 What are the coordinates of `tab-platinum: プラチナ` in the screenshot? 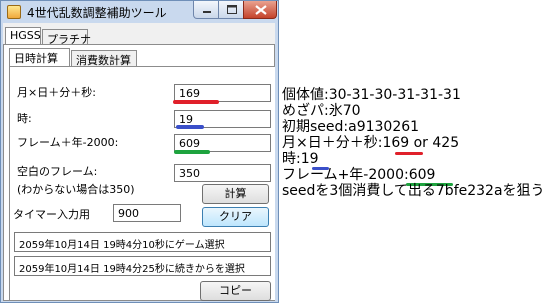 It's located at (66, 37).